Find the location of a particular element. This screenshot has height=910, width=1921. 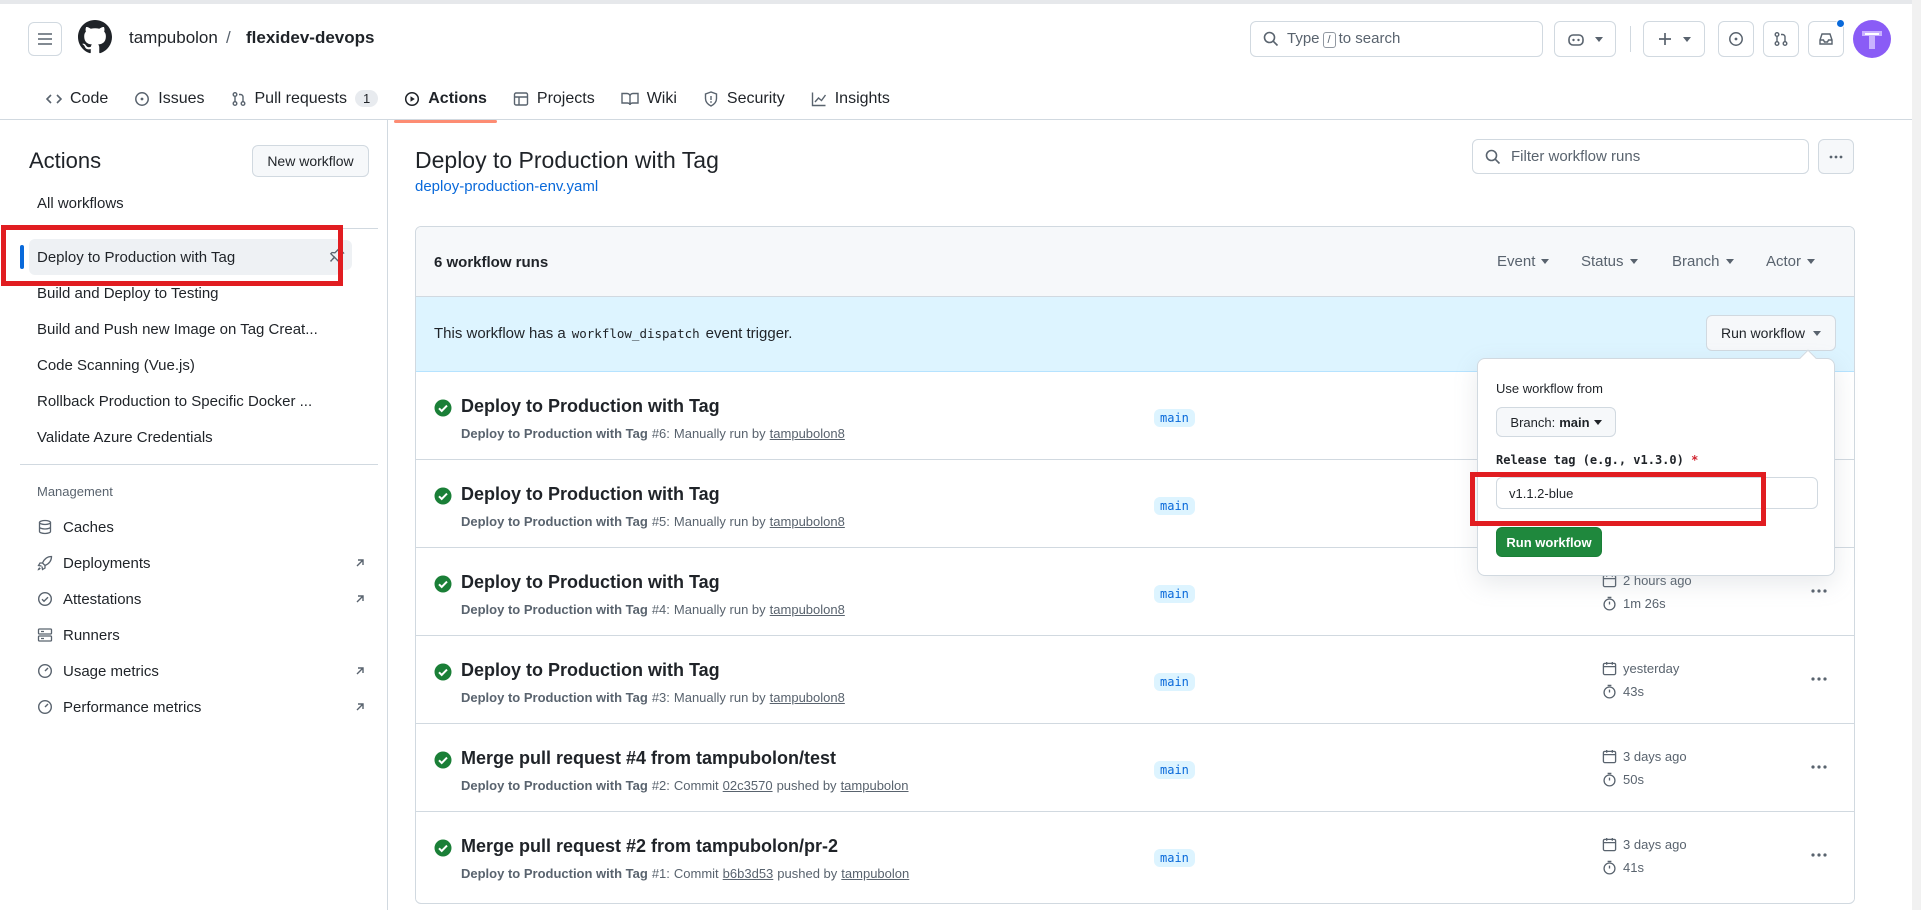

tab-issues: Issues is located at coordinates (169, 97).